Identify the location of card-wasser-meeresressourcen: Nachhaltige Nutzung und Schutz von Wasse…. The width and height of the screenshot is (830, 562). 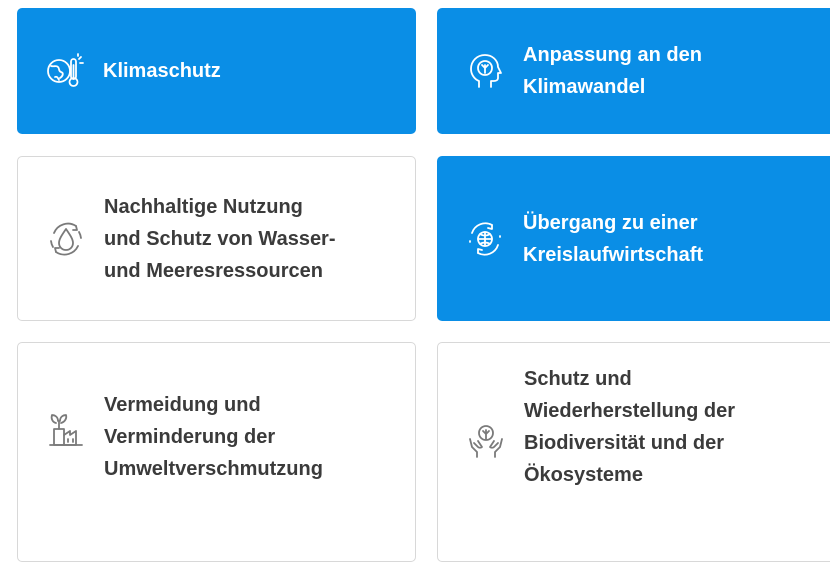
(216, 238).